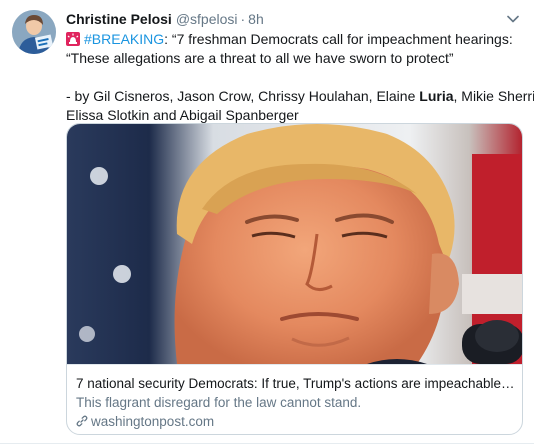 This screenshot has height=444, width=534. Describe the element at coordinates (119, 19) in the screenshot. I see `author-name: Christine Pelosi` at that location.